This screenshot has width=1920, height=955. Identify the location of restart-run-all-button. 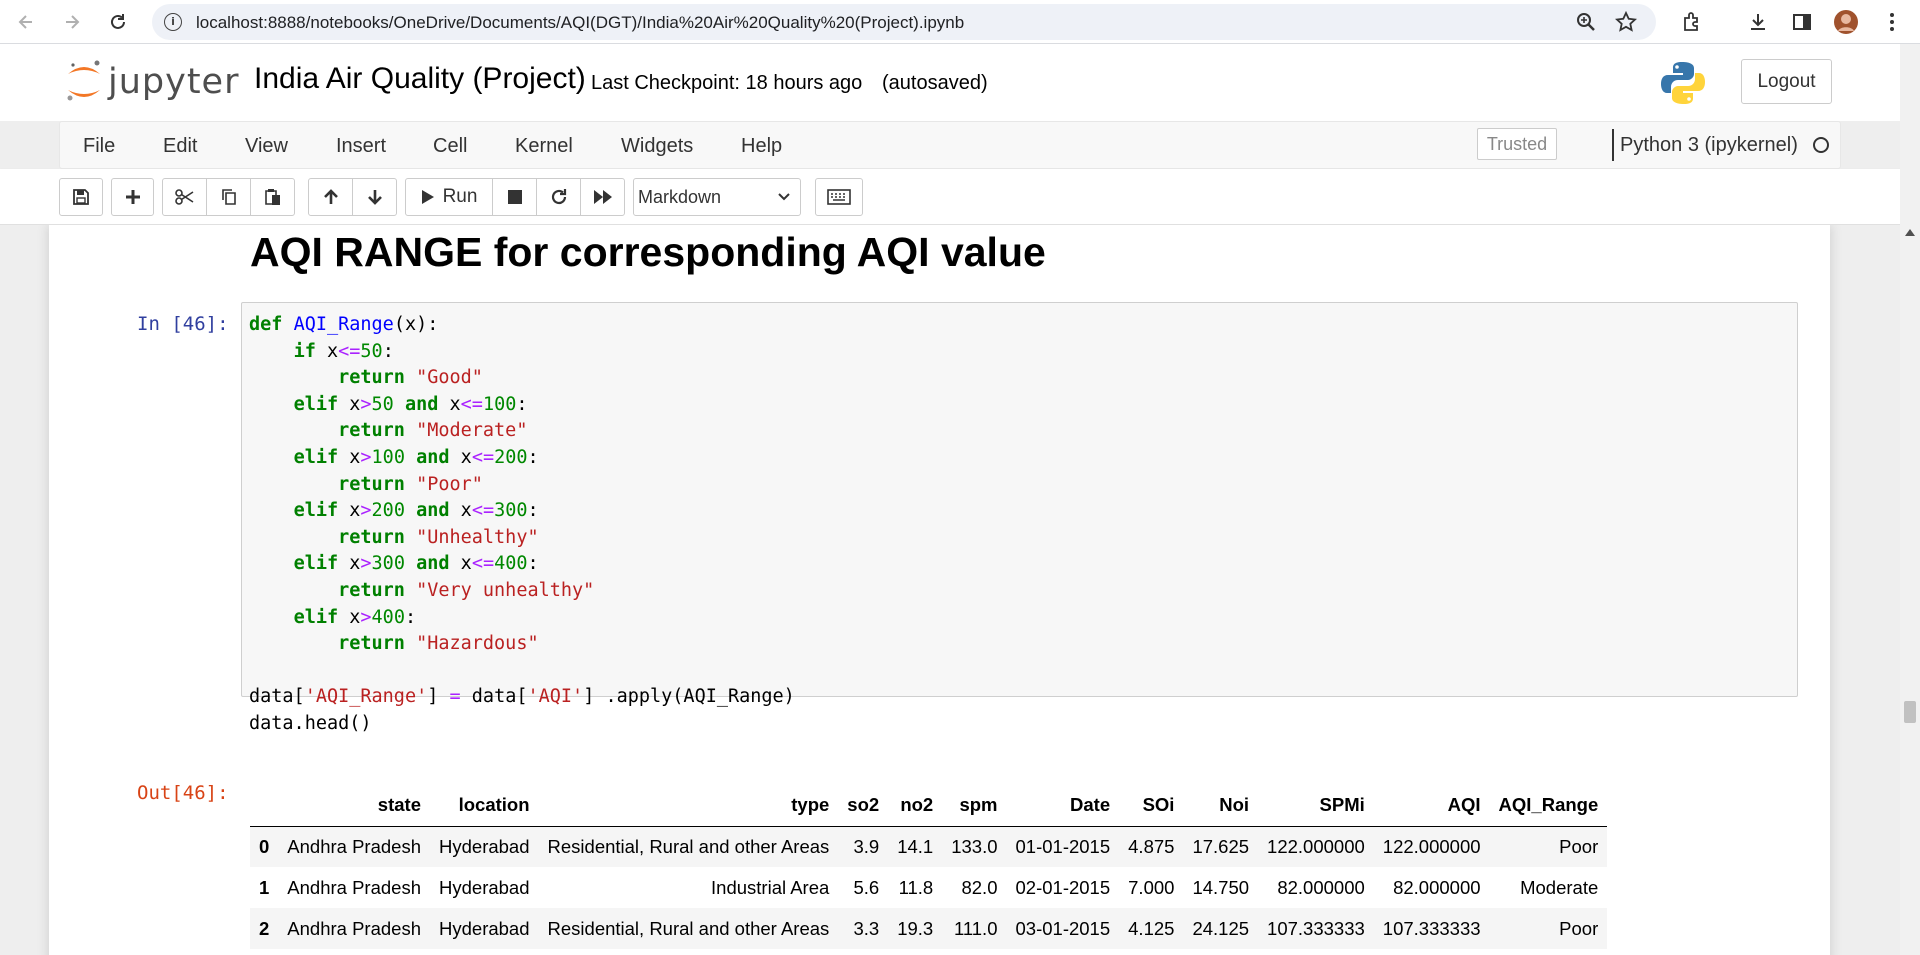
(602, 197).